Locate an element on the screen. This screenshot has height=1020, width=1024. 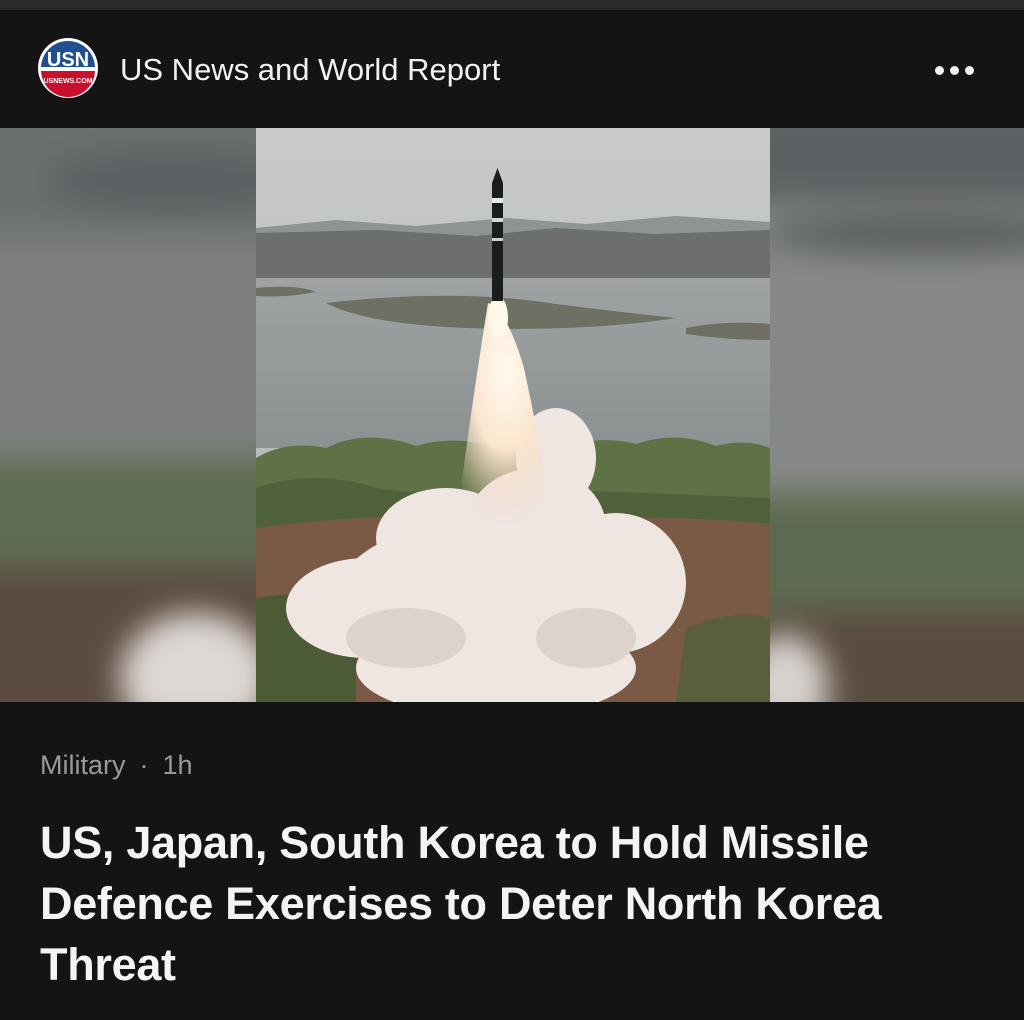
usnews-logo-icon: USN USNEWS.COM is located at coordinates (68, 68).